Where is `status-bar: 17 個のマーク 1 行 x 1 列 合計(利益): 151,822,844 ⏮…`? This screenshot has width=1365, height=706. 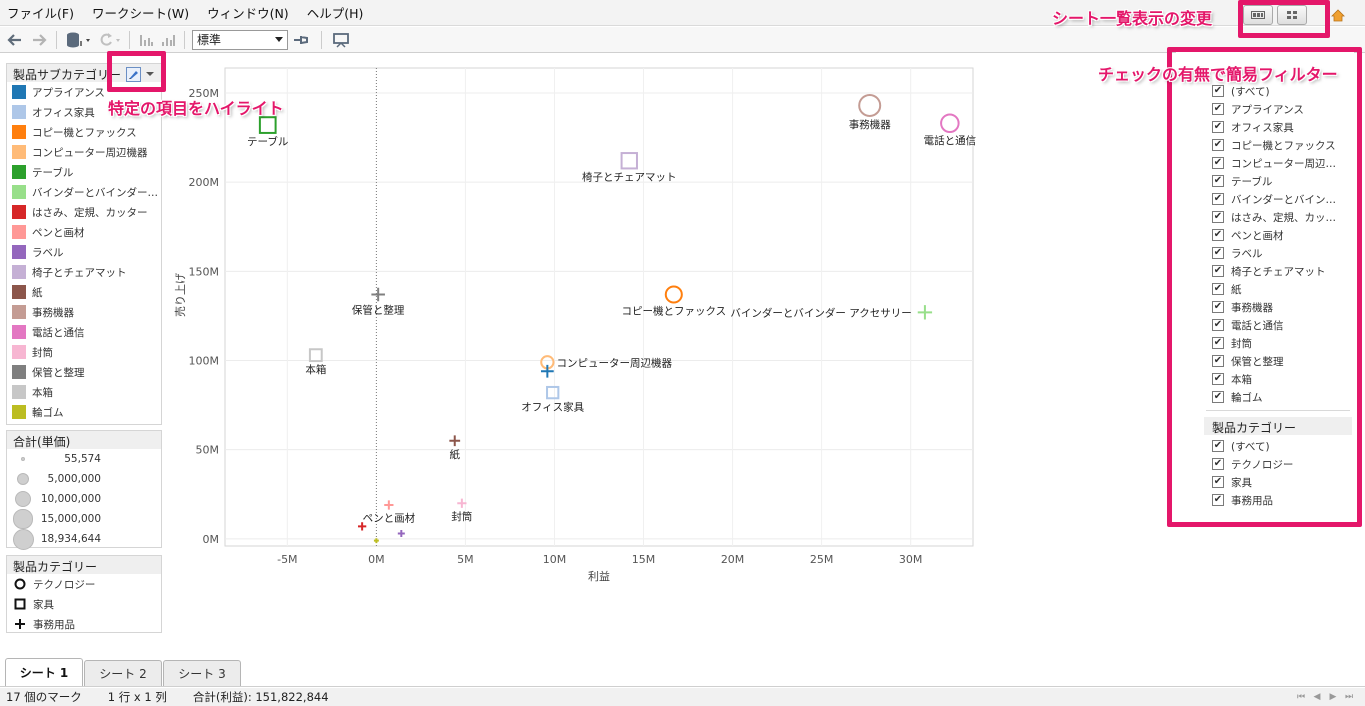 status-bar: 17 個のマーク 1 行 x 1 列 合計(利益): 151,822,844 ⏮… is located at coordinates (682, 697).